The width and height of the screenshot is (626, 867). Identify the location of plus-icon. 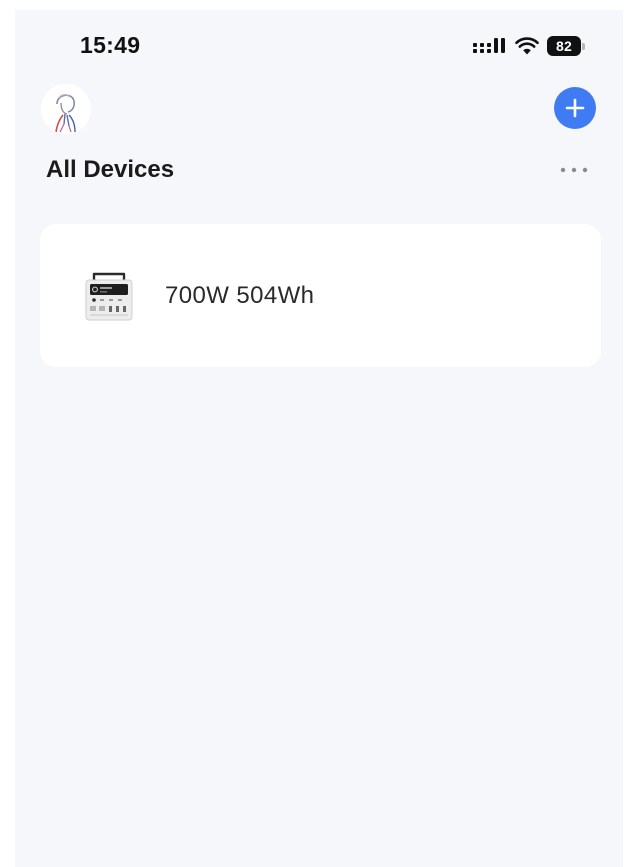
(575, 108).